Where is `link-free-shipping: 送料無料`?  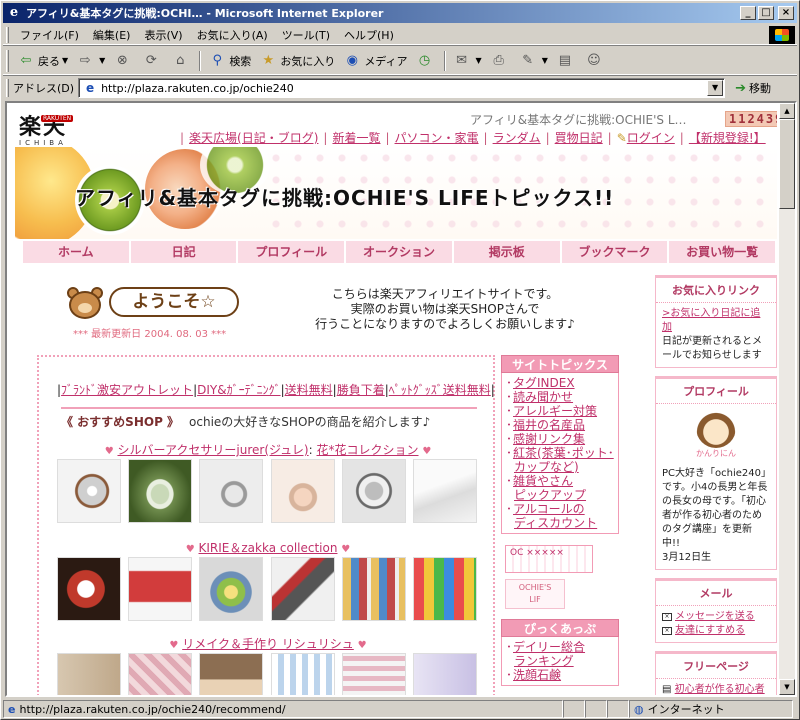
link-free-shipping: 送料無料 is located at coordinates (309, 390).